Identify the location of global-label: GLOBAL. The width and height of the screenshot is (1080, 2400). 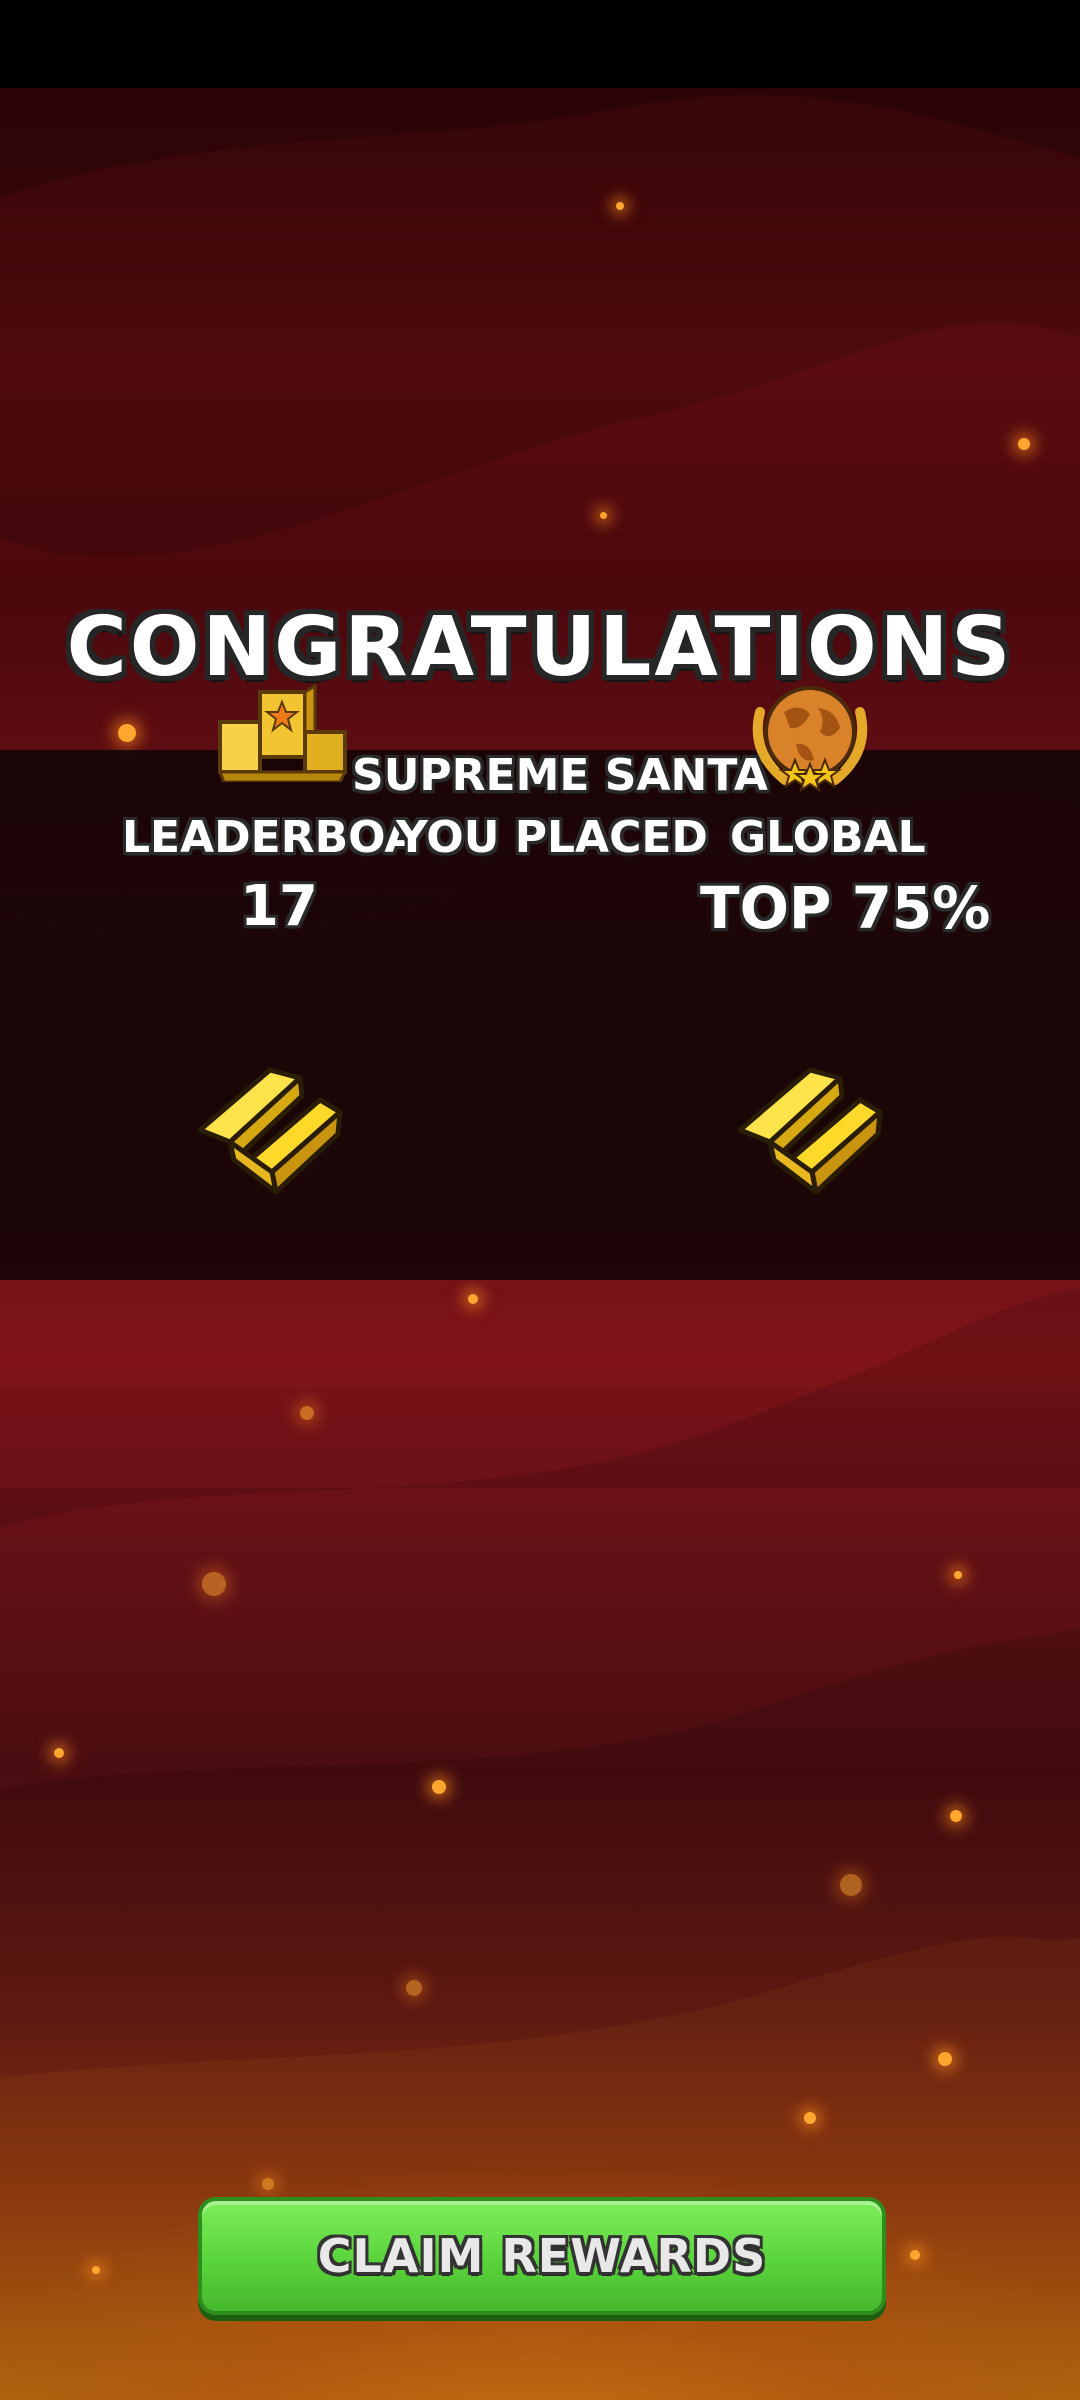
(828, 837).